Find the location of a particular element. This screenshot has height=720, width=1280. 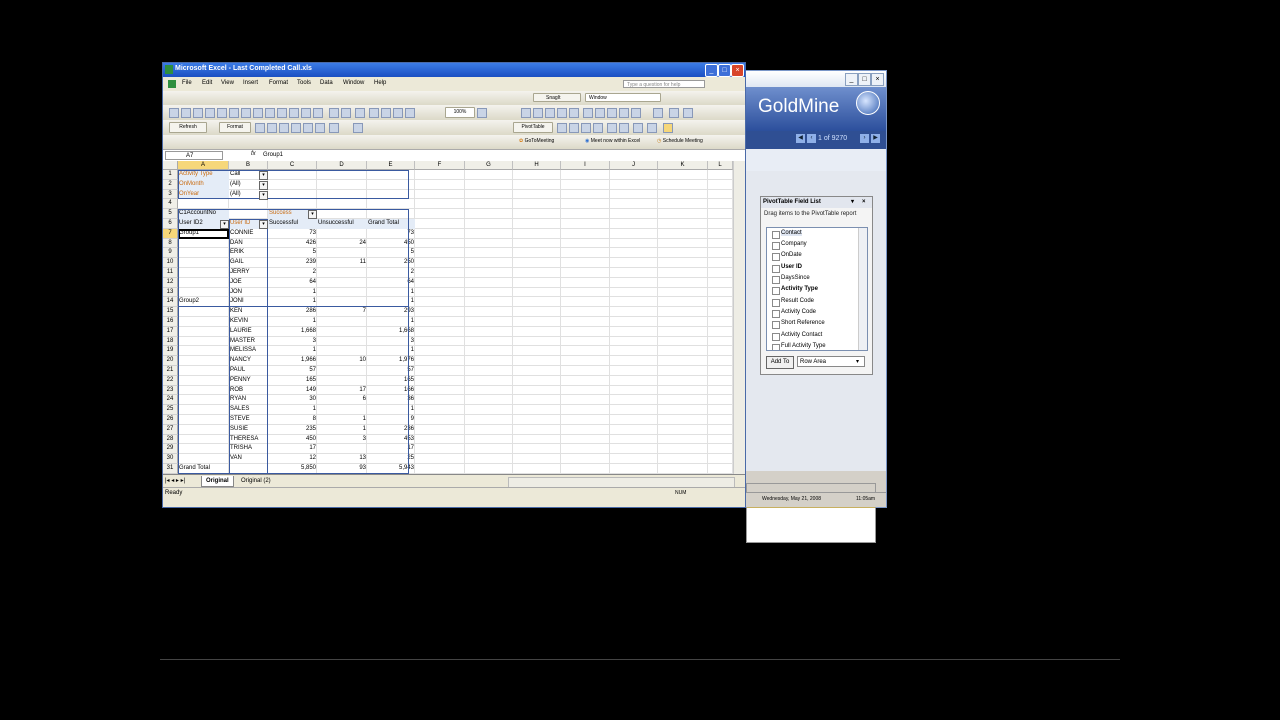

maximize-icon: □ is located at coordinates (864, 79).